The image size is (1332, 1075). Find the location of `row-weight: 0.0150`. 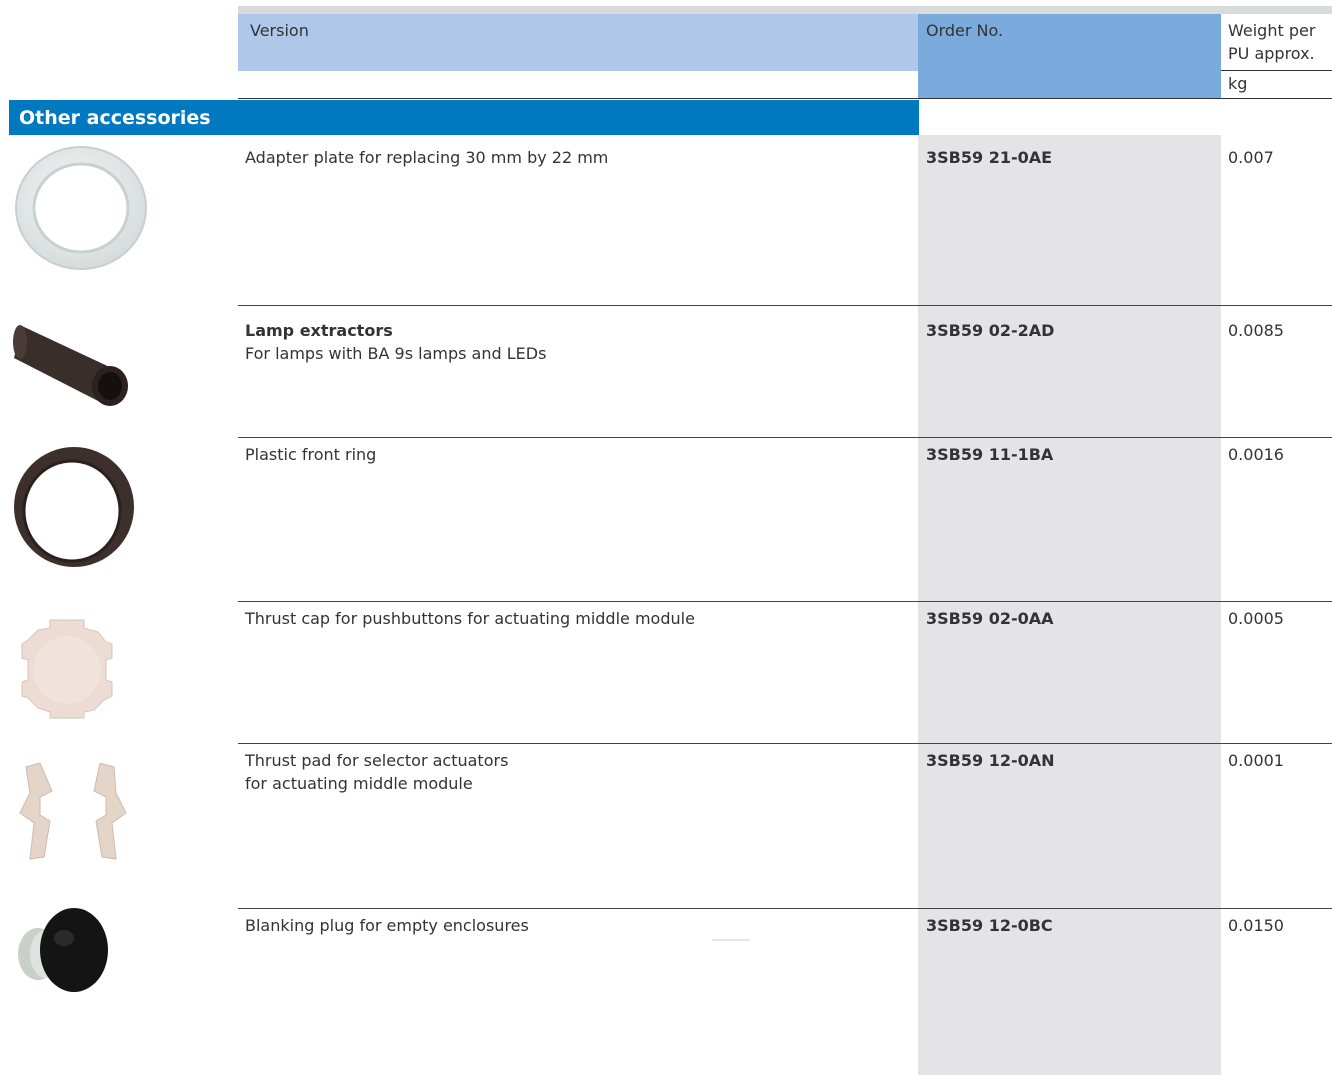

row-weight: 0.0150 is located at coordinates (1256, 925).